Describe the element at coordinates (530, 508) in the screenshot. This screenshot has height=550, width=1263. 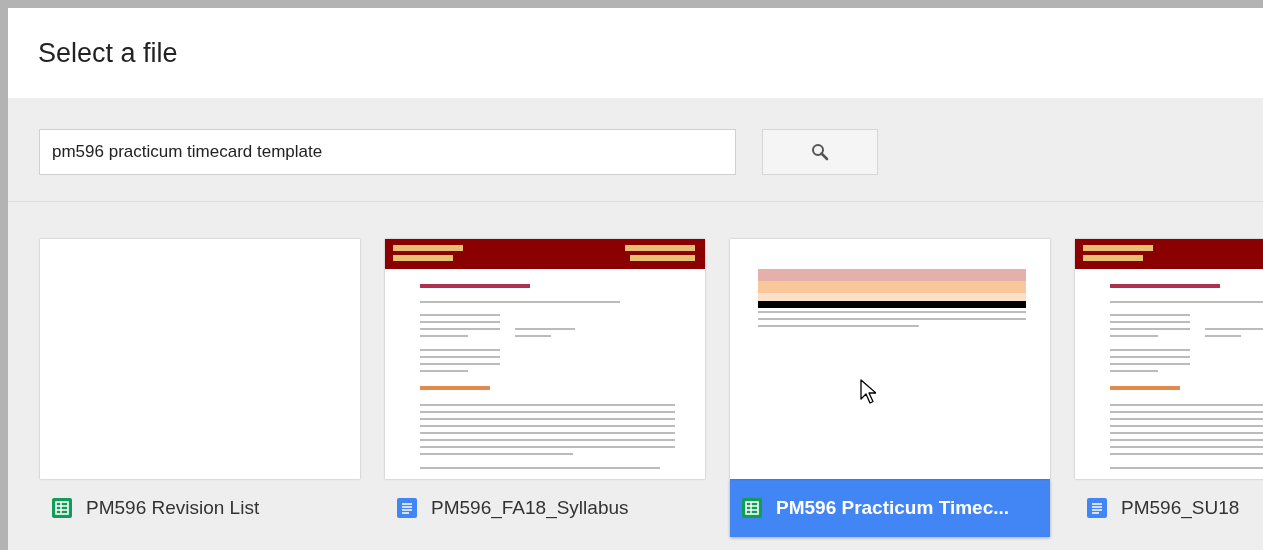
I see `file-name: PM596_FA18_Syllabus` at that location.